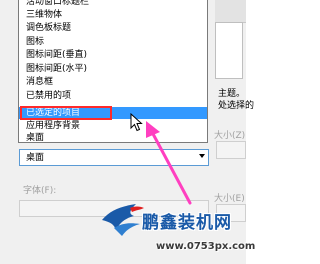  Describe the element at coordinates (113, 69) in the screenshot. I see `list-item: 图标间距(水平)` at that location.